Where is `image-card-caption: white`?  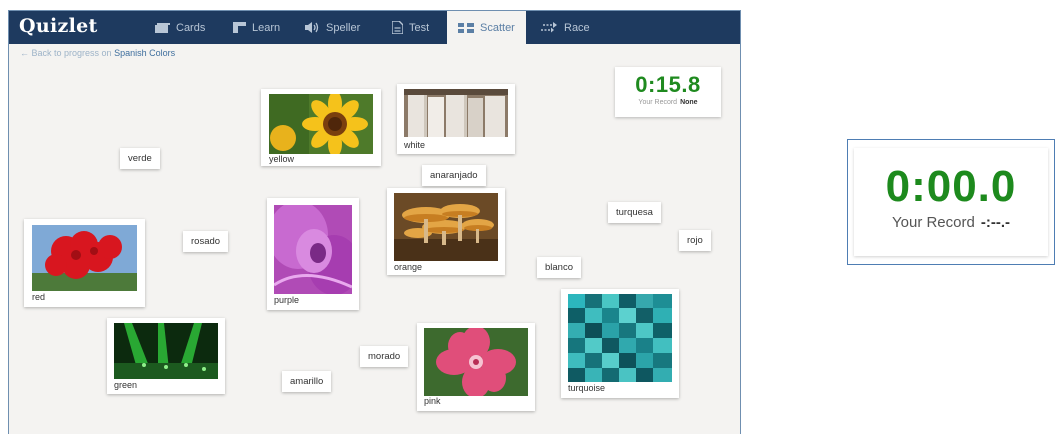
image-card-caption: white is located at coordinates (415, 145).